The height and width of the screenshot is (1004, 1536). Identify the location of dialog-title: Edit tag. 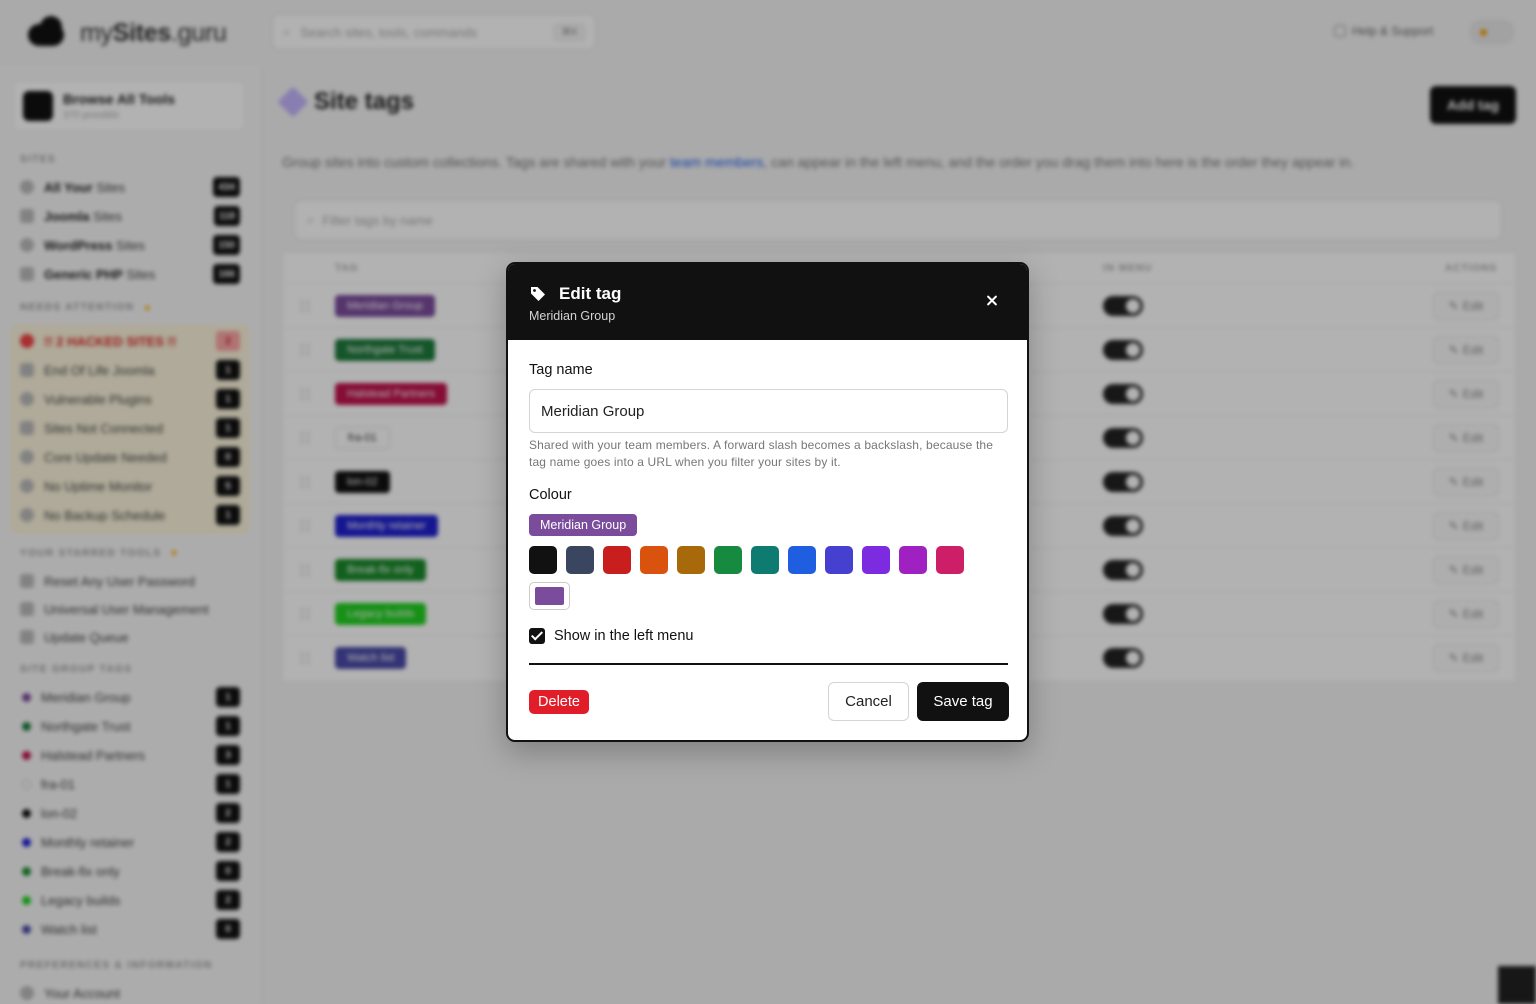
(590, 293).